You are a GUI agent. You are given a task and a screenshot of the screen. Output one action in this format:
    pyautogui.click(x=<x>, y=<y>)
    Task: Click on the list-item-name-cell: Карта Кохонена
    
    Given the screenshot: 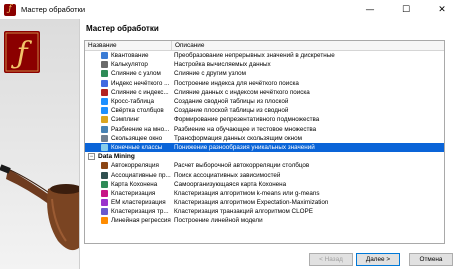 What is the action you would take?
    pyautogui.click(x=128, y=184)
    